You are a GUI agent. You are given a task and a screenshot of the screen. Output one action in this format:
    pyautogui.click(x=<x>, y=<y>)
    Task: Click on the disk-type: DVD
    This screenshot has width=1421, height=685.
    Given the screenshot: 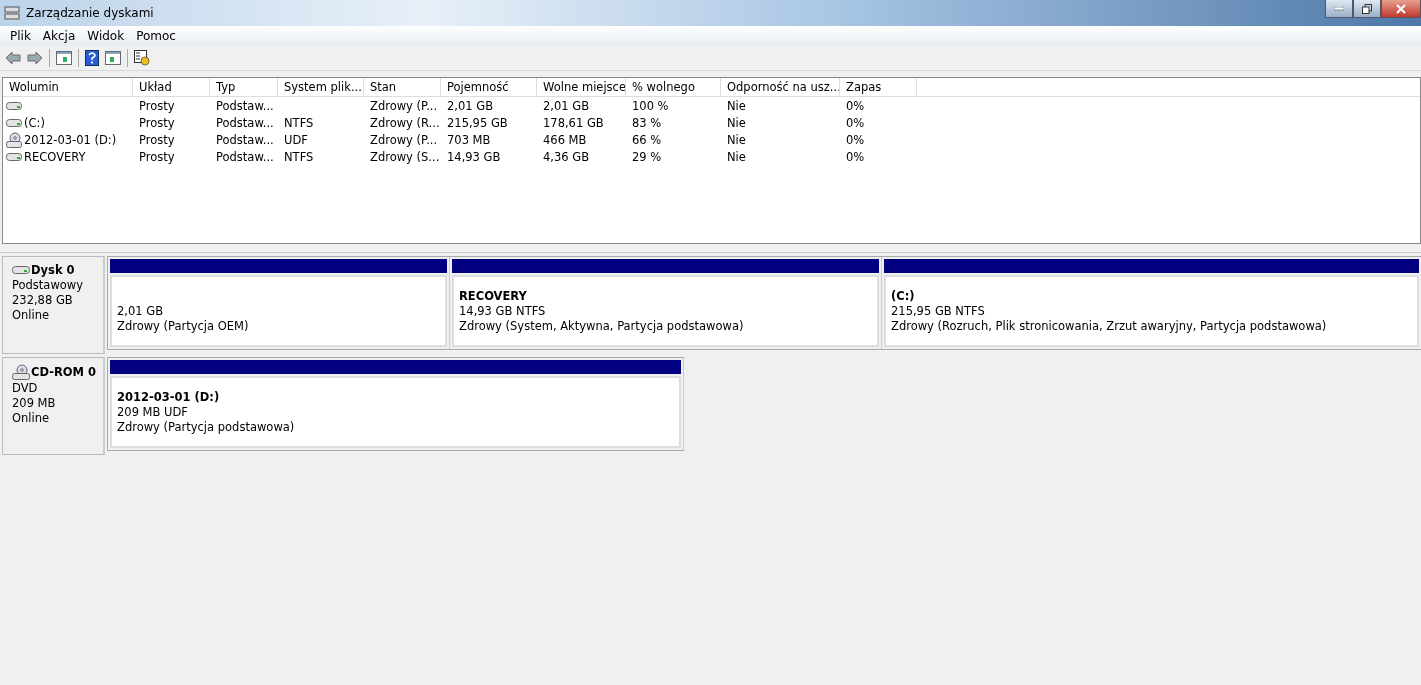 What is the action you would take?
    pyautogui.click(x=25, y=388)
    